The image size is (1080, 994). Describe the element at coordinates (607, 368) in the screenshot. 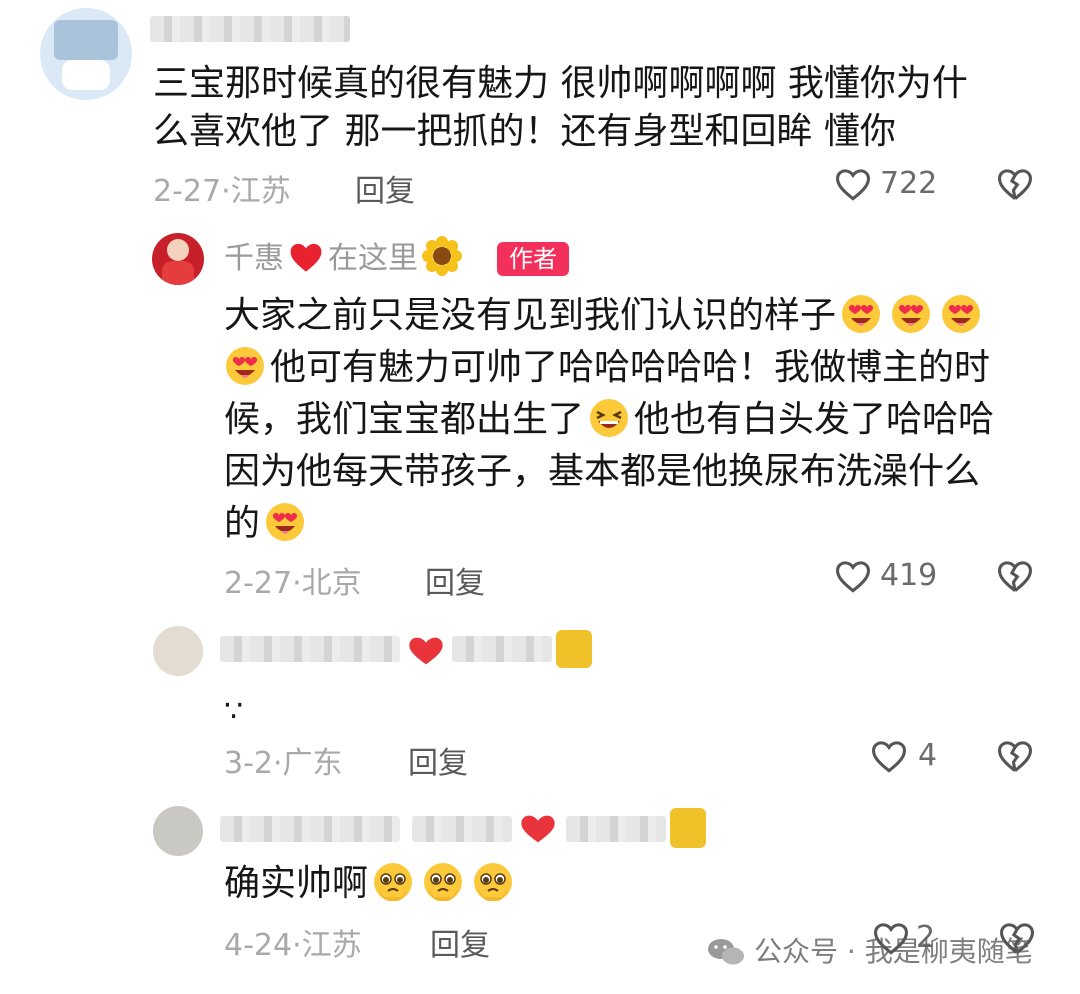

I see `comment-text-line: 他可有魅力可帅了哈哈哈哈哈！我做博主的时` at that location.